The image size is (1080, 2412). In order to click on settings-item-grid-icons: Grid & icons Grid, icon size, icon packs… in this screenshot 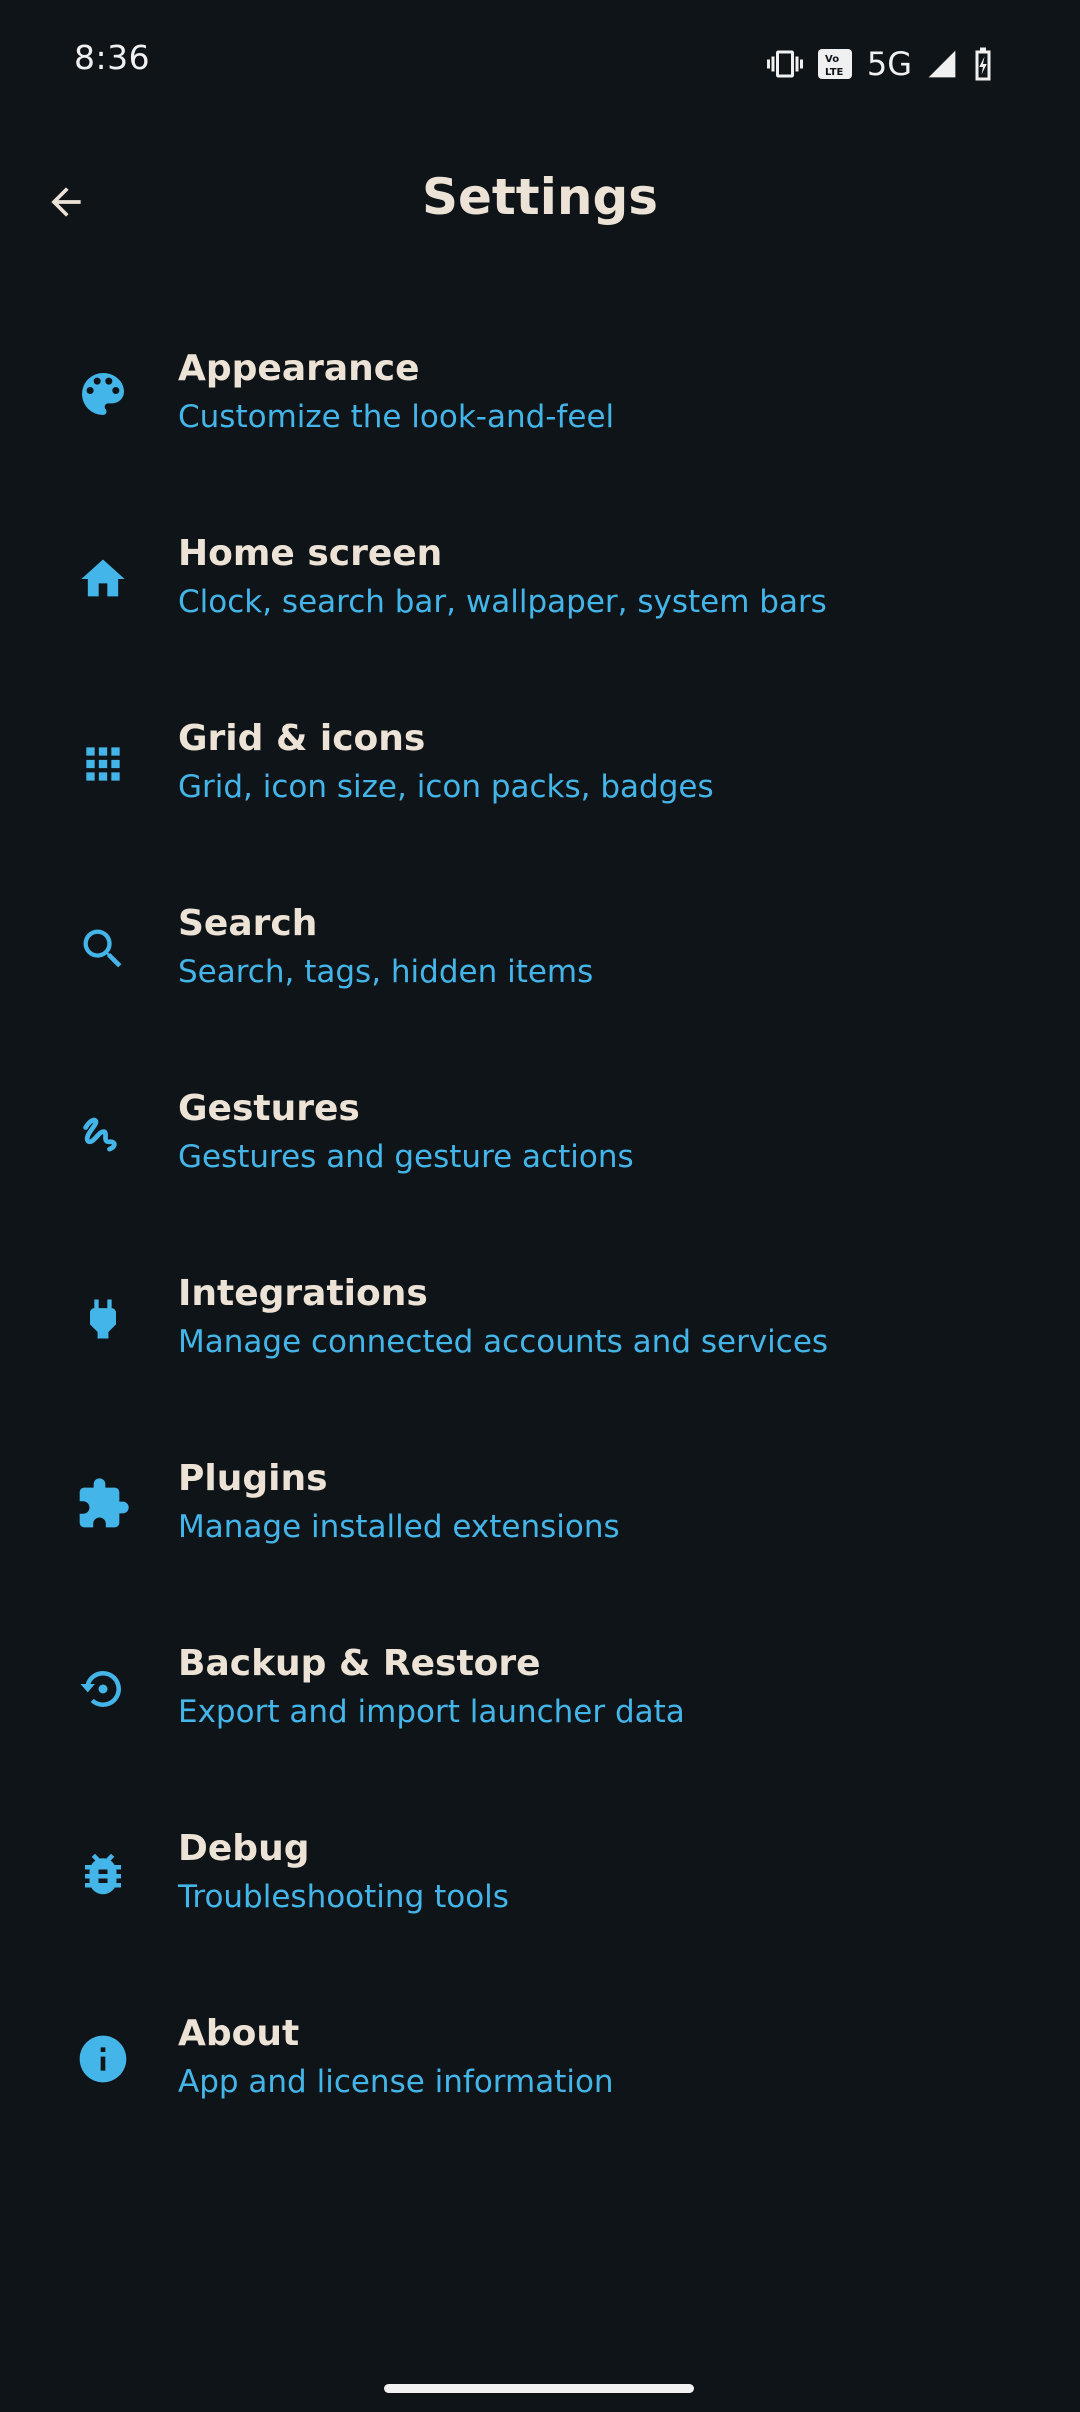, I will do `click(540, 770)`.